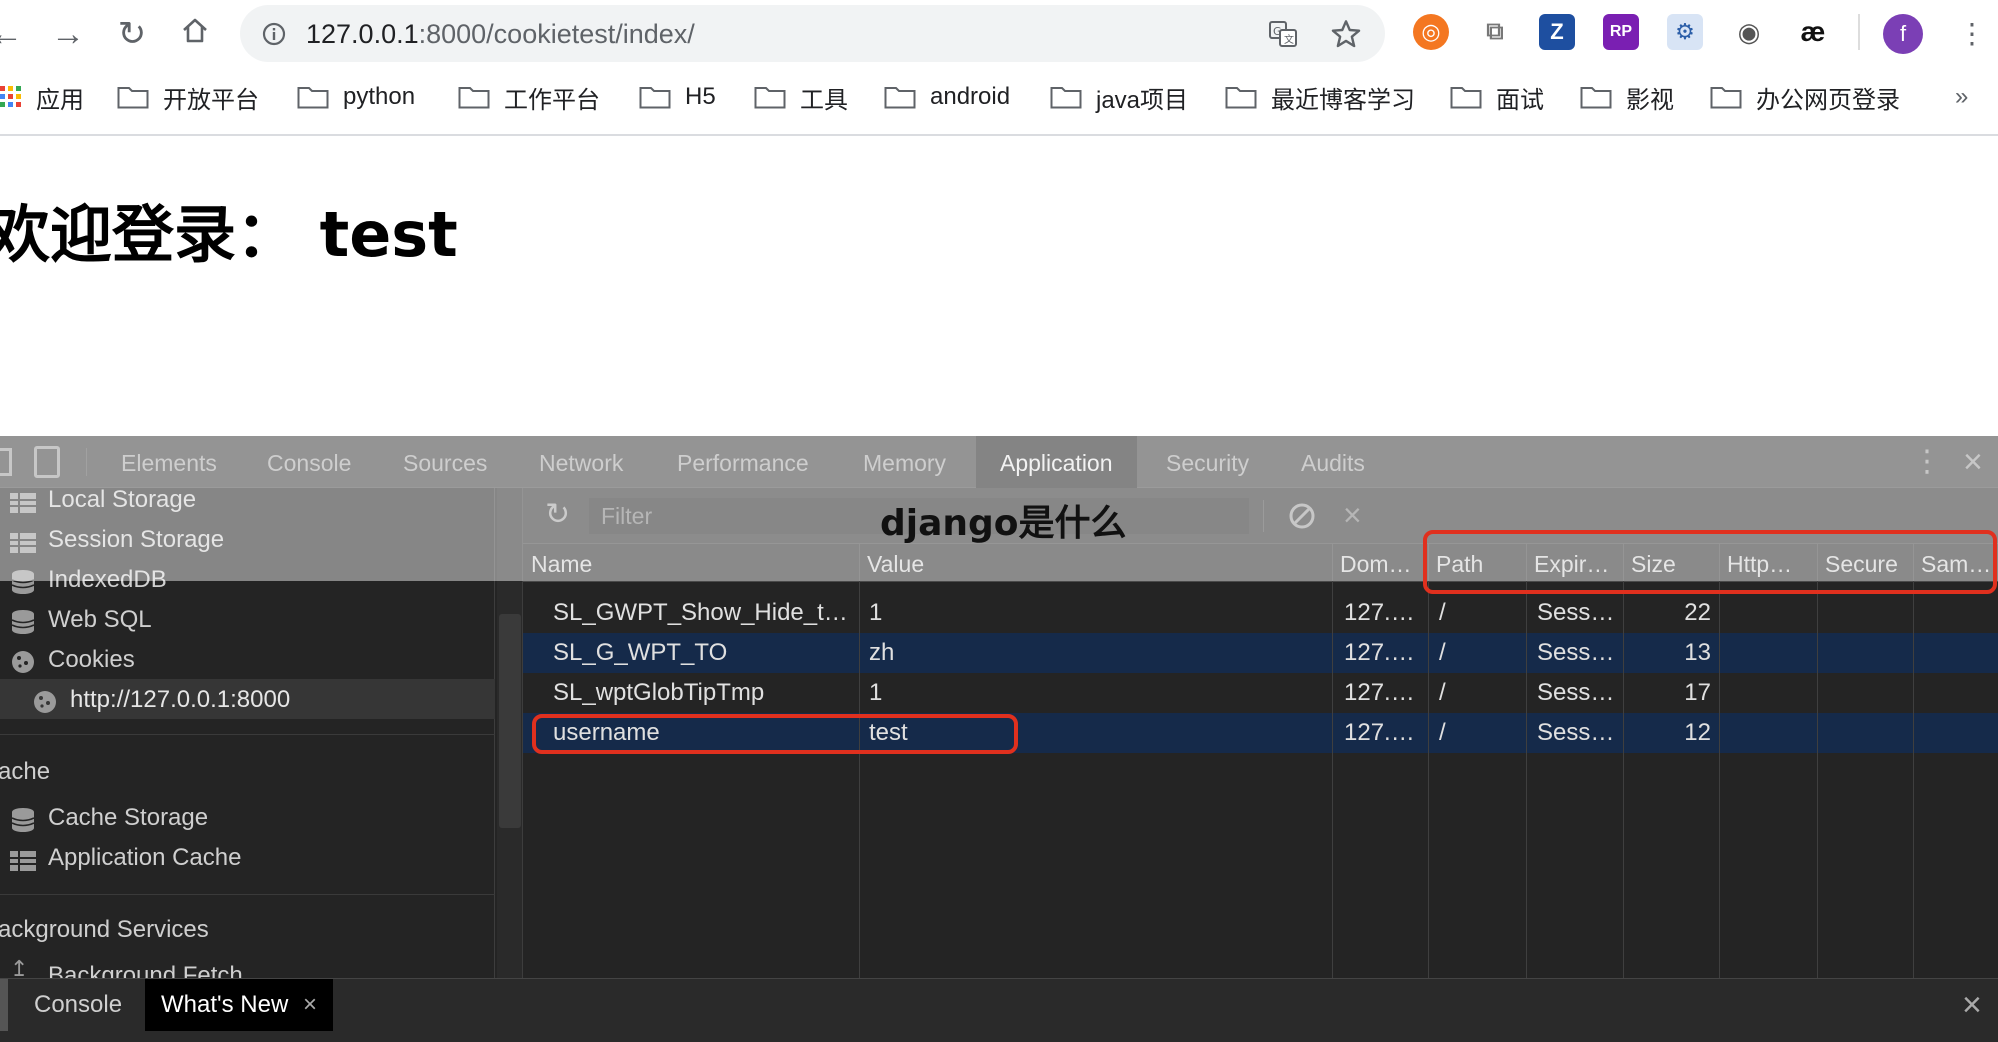 The width and height of the screenshot is (1998, 1042). What do you see at coordinates (72, 660) in the screenshot?
I see `sidebar-item-cookies: Cookies` at bounding box center [72, 660].